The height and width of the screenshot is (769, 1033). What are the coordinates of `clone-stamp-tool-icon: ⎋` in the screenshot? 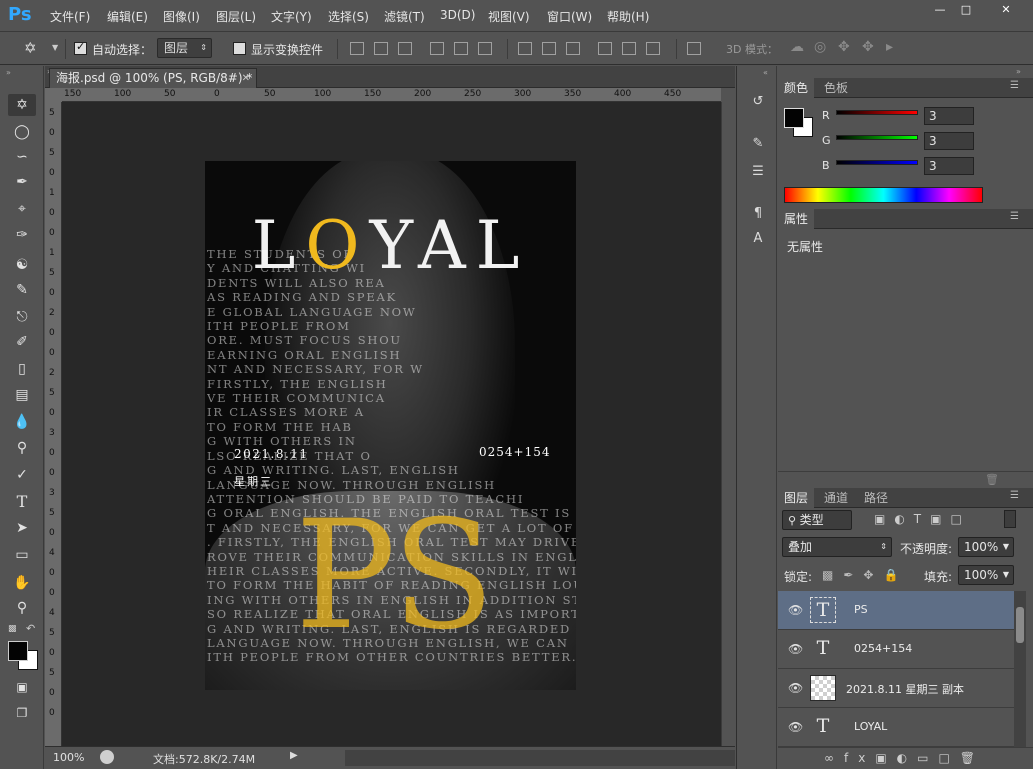 It's located at (22, 317).